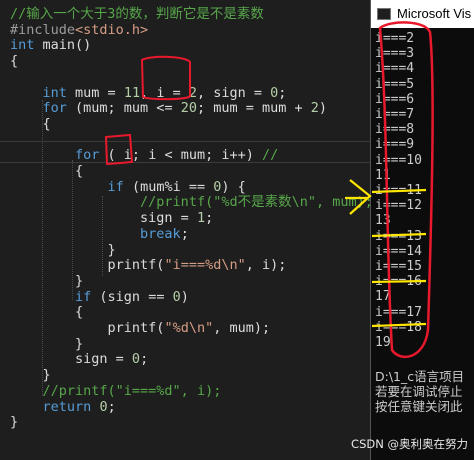 The width and height of the screenshot is (474, 460). Describe the element at coordinates (398, 266) in the screenshot. I see `console-line: i===15` at that location.